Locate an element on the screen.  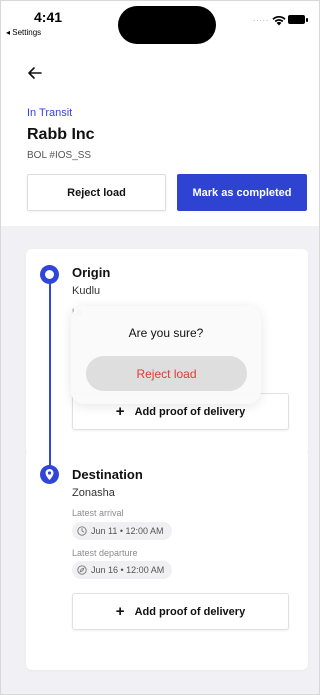
load-status: In Transit is located at coordinates (50, 113).